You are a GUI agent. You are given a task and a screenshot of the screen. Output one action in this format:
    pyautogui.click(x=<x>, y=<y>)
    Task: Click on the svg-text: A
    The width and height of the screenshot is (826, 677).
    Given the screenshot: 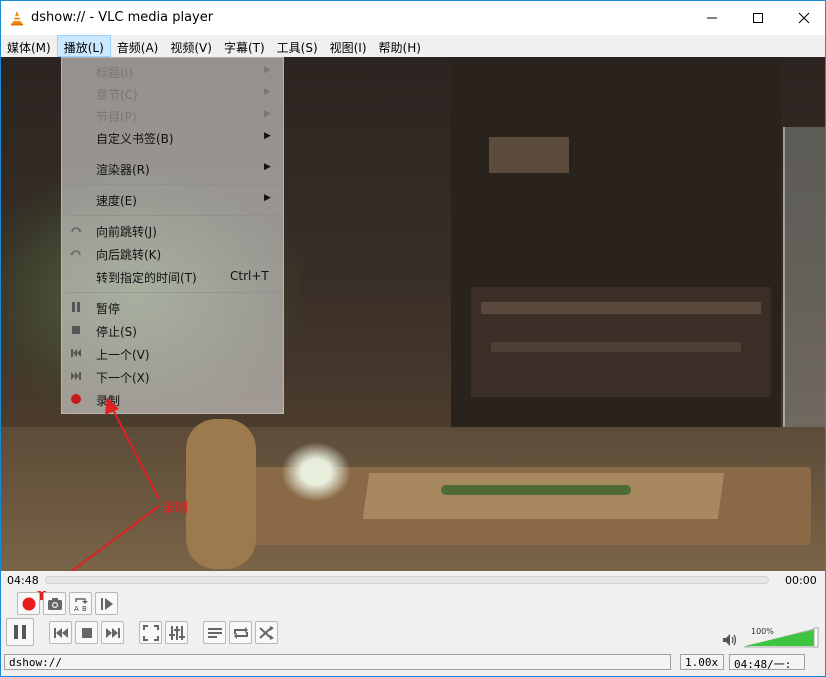 What is the action you would take?
    pyautogui.click(x=76, y=608)
    